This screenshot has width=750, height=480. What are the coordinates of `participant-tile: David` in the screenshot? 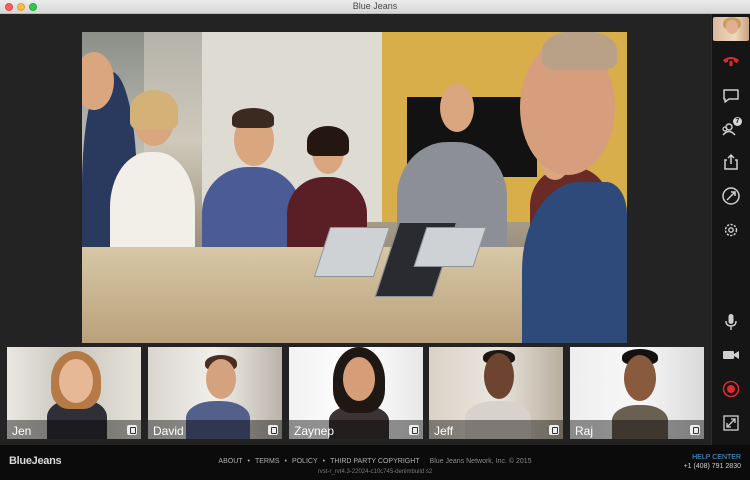 It's located at (215, 393).